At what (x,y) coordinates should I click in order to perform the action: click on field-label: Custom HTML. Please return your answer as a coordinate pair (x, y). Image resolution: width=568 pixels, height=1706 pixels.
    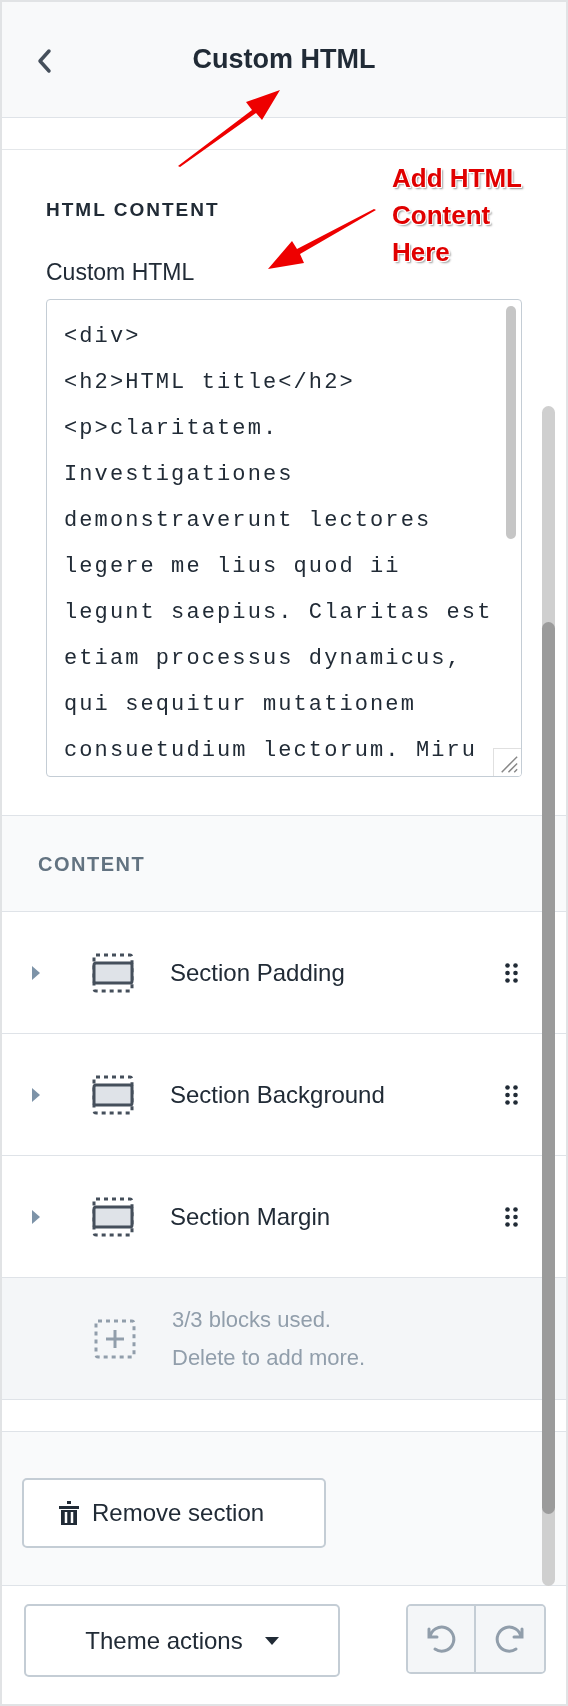
    Looking at the image, I should click on (121, 272).